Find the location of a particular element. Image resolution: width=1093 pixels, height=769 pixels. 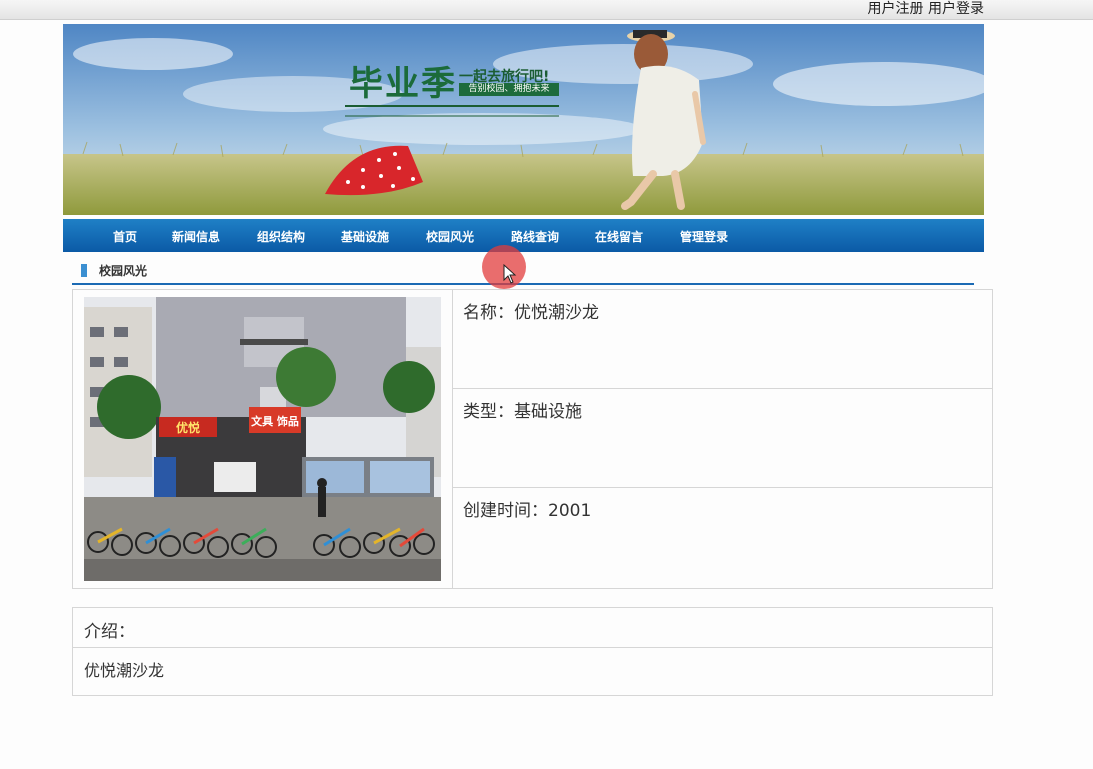

shop-photo-illustration: 优悦 文具 饰品 is located at coordinates (262, 439).